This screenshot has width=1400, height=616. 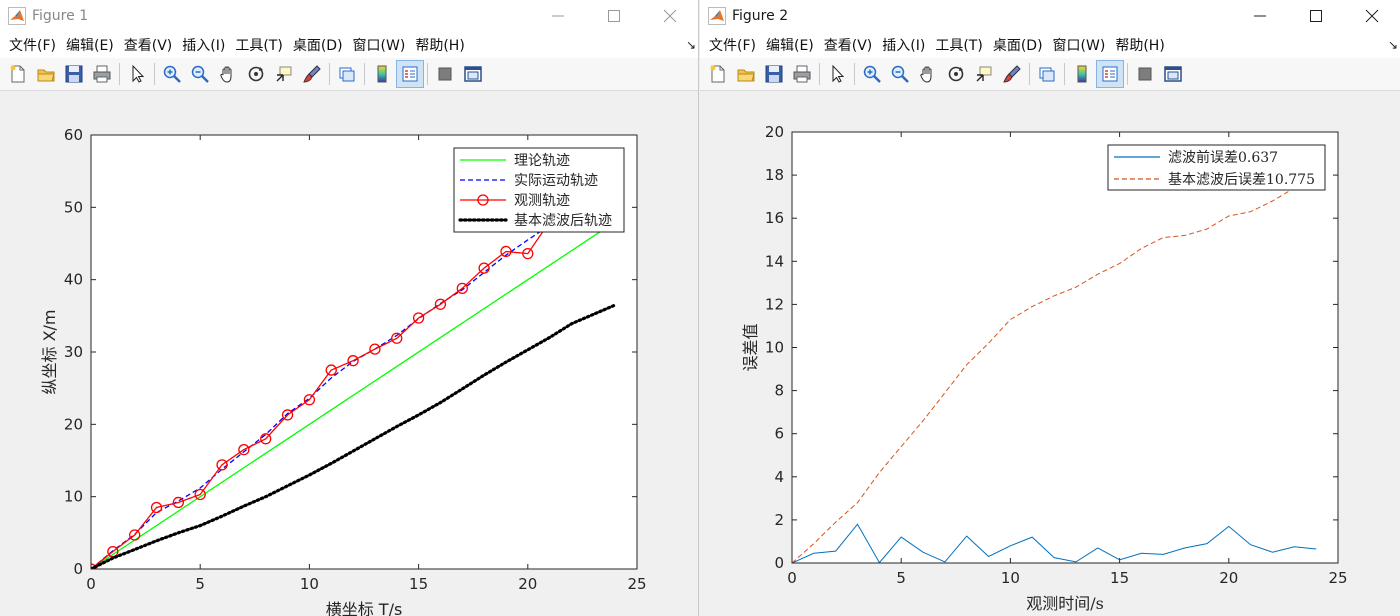 What do you see at coordinates (774, 261) in the screenshot?
I see `y-tick-label: 14` at bounding box center [774, 261].